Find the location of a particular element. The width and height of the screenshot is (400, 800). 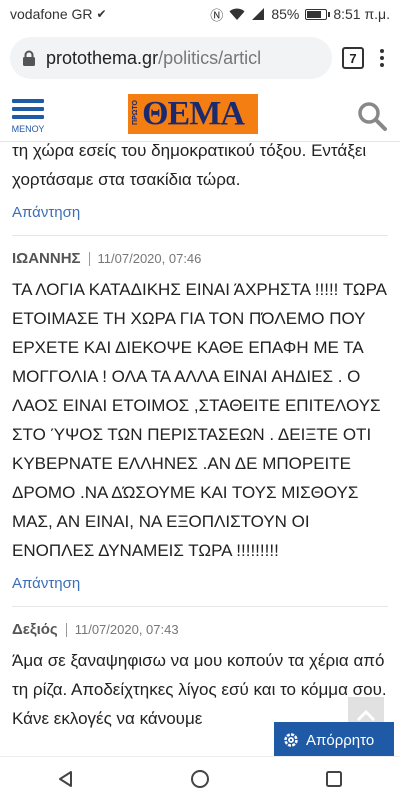

battery-icon is located at coordinates (318, 14).